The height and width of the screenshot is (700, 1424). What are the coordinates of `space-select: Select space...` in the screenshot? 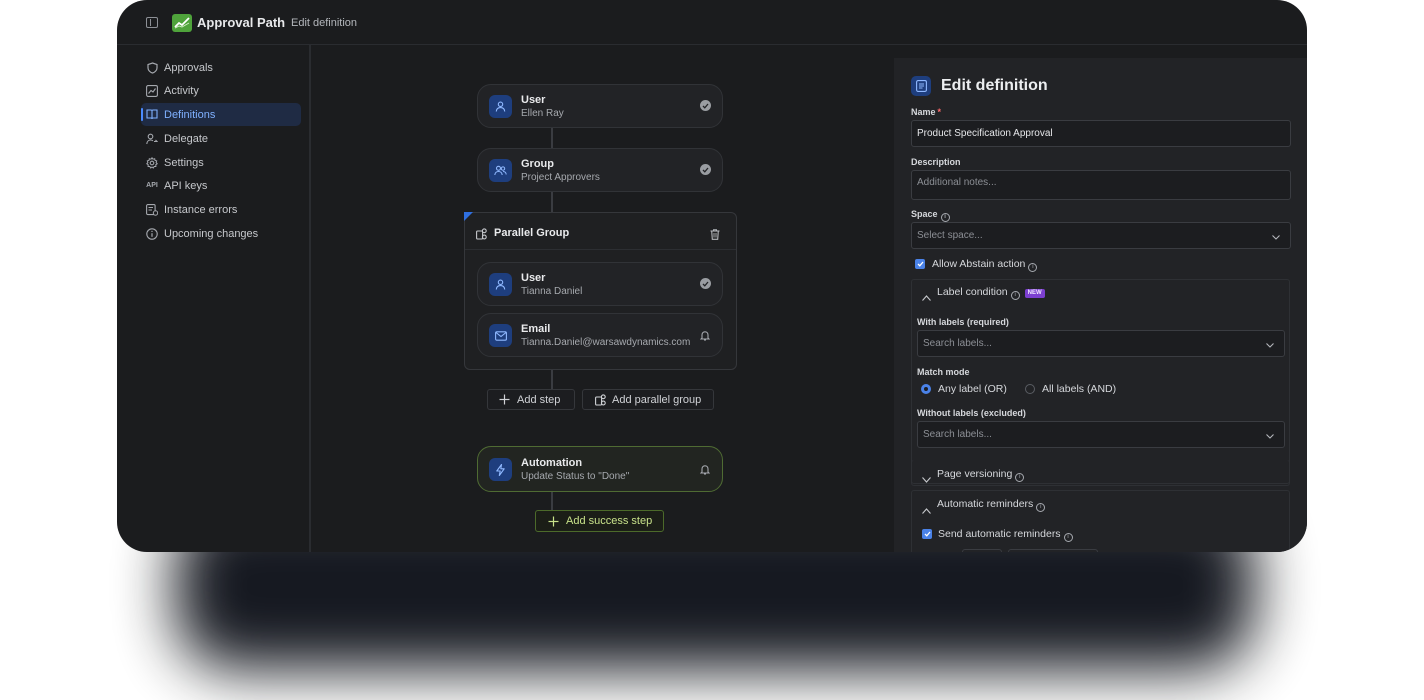 It's located at (1101, 235).